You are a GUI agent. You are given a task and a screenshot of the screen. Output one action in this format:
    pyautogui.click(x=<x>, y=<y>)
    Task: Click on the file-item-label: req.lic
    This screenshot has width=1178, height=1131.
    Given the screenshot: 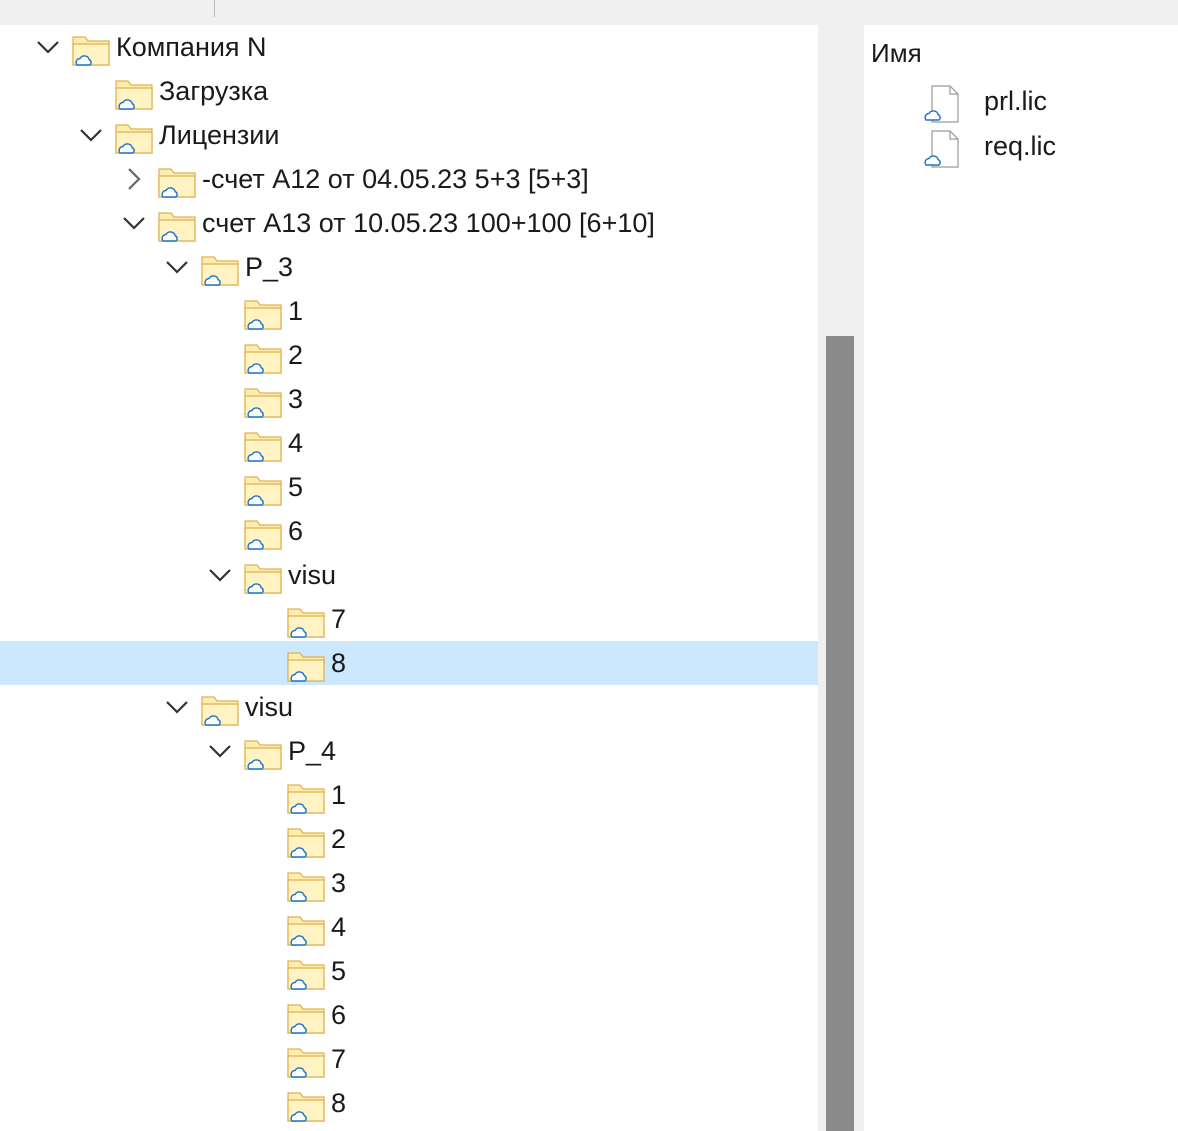 What is the action you would take?
    pyautogui.click(x=1020, y=146)
    